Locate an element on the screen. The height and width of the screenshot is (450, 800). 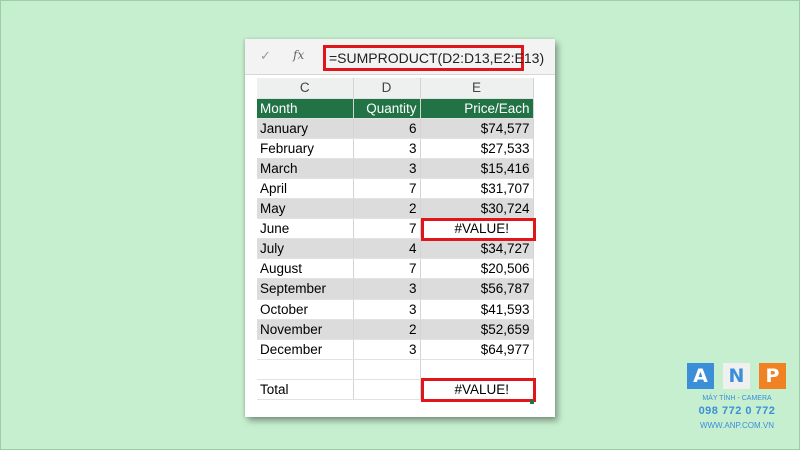
table-header-row: Month Quantity Price/Each is located at coordinates (395, 108).